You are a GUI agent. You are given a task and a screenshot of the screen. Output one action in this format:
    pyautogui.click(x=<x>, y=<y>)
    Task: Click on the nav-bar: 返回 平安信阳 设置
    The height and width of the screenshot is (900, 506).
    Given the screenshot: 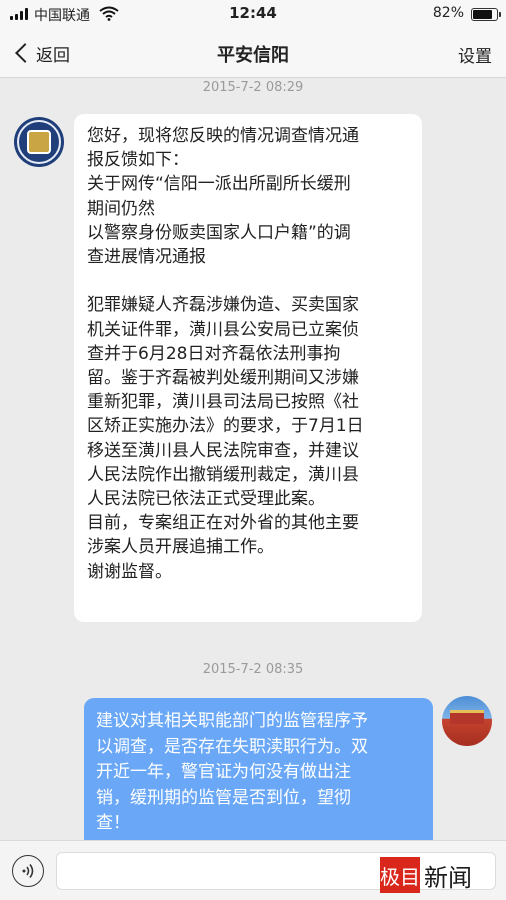 What is the action you would take?
    pyautogui.click(x=253, y=53)
    